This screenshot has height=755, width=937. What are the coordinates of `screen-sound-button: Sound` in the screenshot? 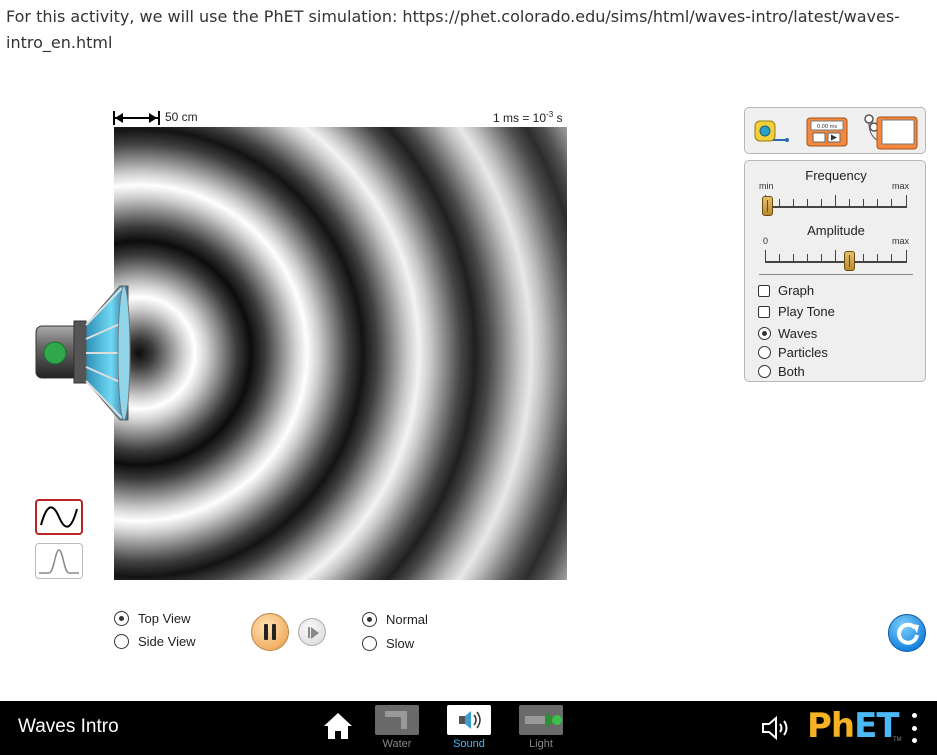 It's located at (469, 730).